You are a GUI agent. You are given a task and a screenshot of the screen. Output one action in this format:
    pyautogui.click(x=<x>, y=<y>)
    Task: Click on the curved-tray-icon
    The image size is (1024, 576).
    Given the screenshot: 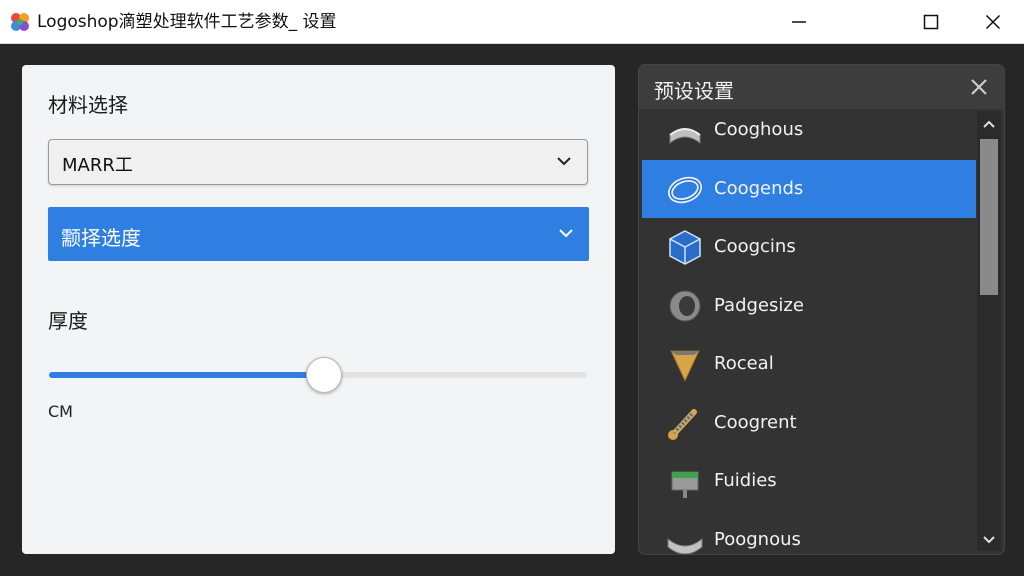 What is the action you would take?
    pyautogui.click(x=685, y=545)
    